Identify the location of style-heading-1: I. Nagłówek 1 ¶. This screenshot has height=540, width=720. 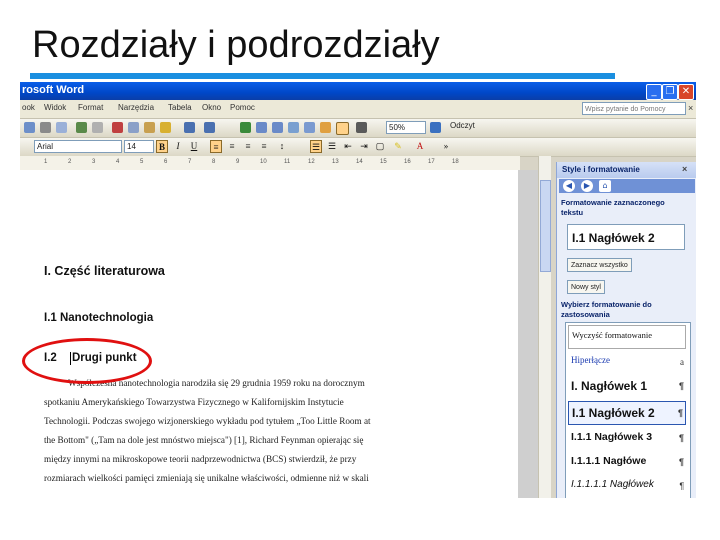
(627, 387).